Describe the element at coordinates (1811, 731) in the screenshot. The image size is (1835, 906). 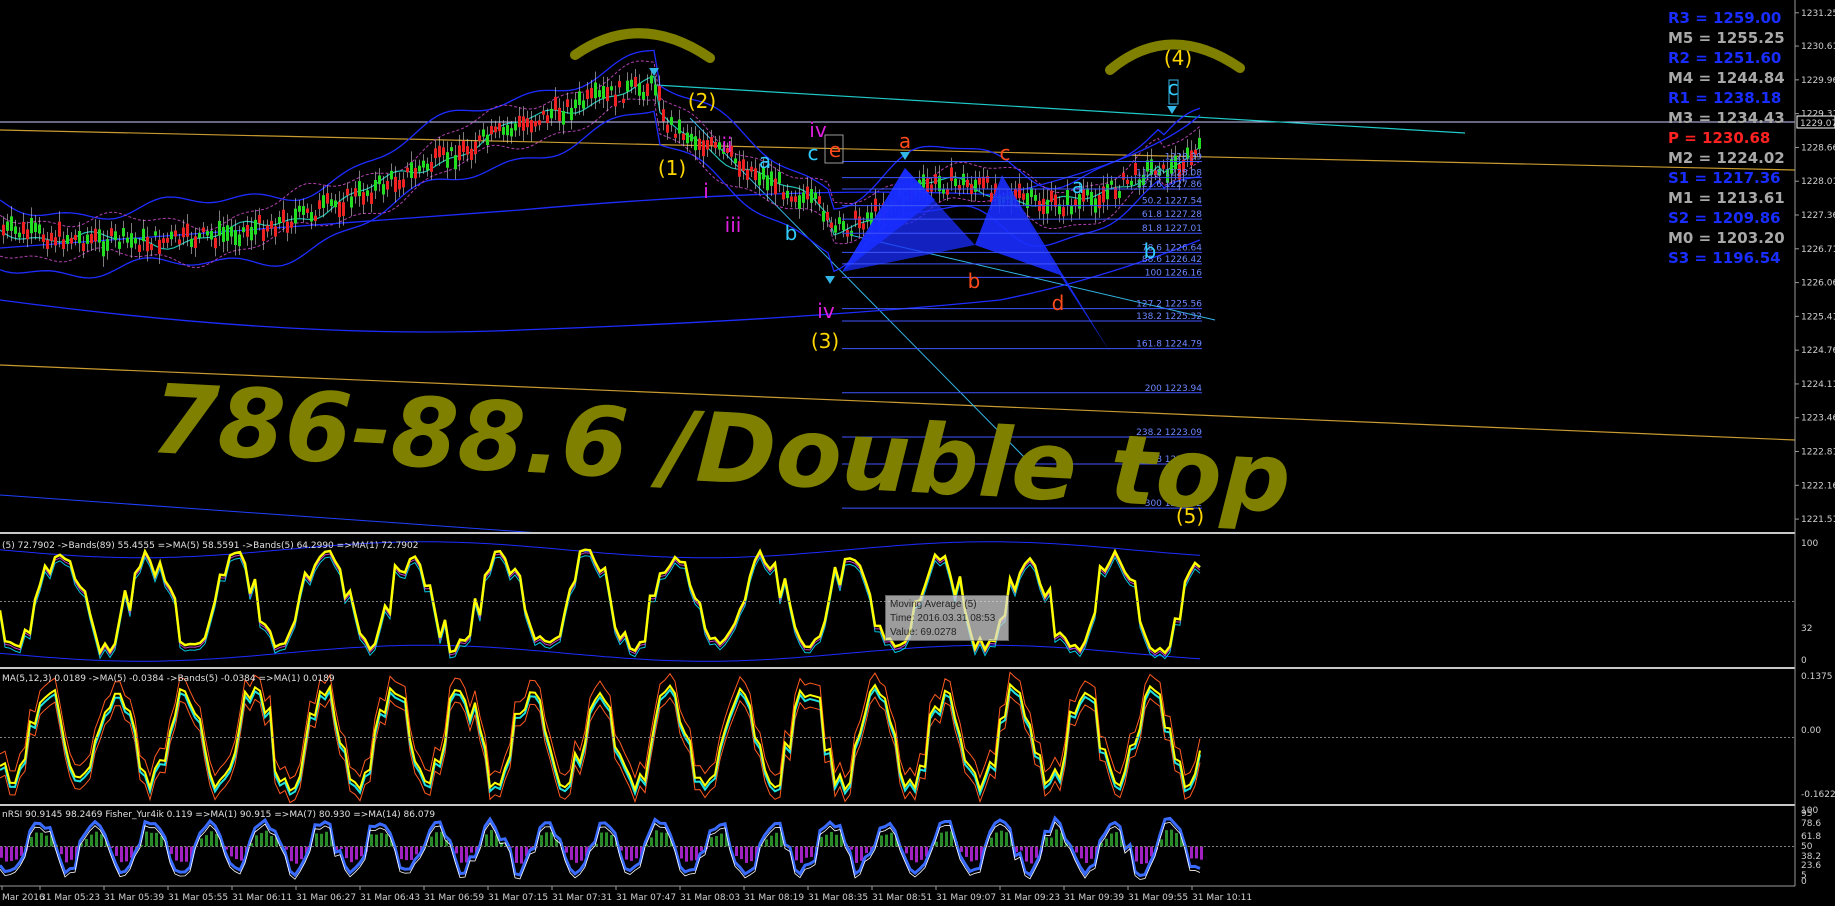
I see `oscillator-tick-label: 0.00` at that location.